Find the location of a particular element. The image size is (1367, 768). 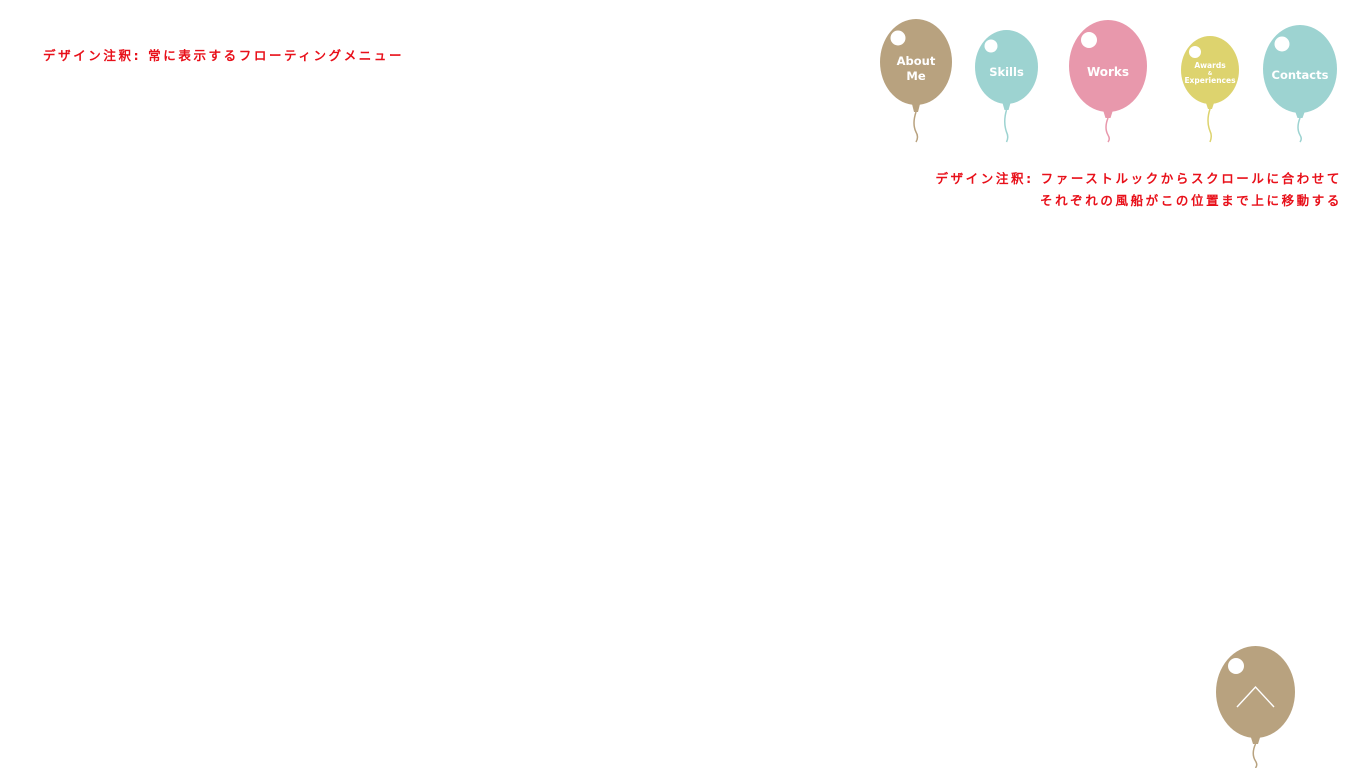

nav-balloon-skills: Skills is located at coordinates (1006, 86).